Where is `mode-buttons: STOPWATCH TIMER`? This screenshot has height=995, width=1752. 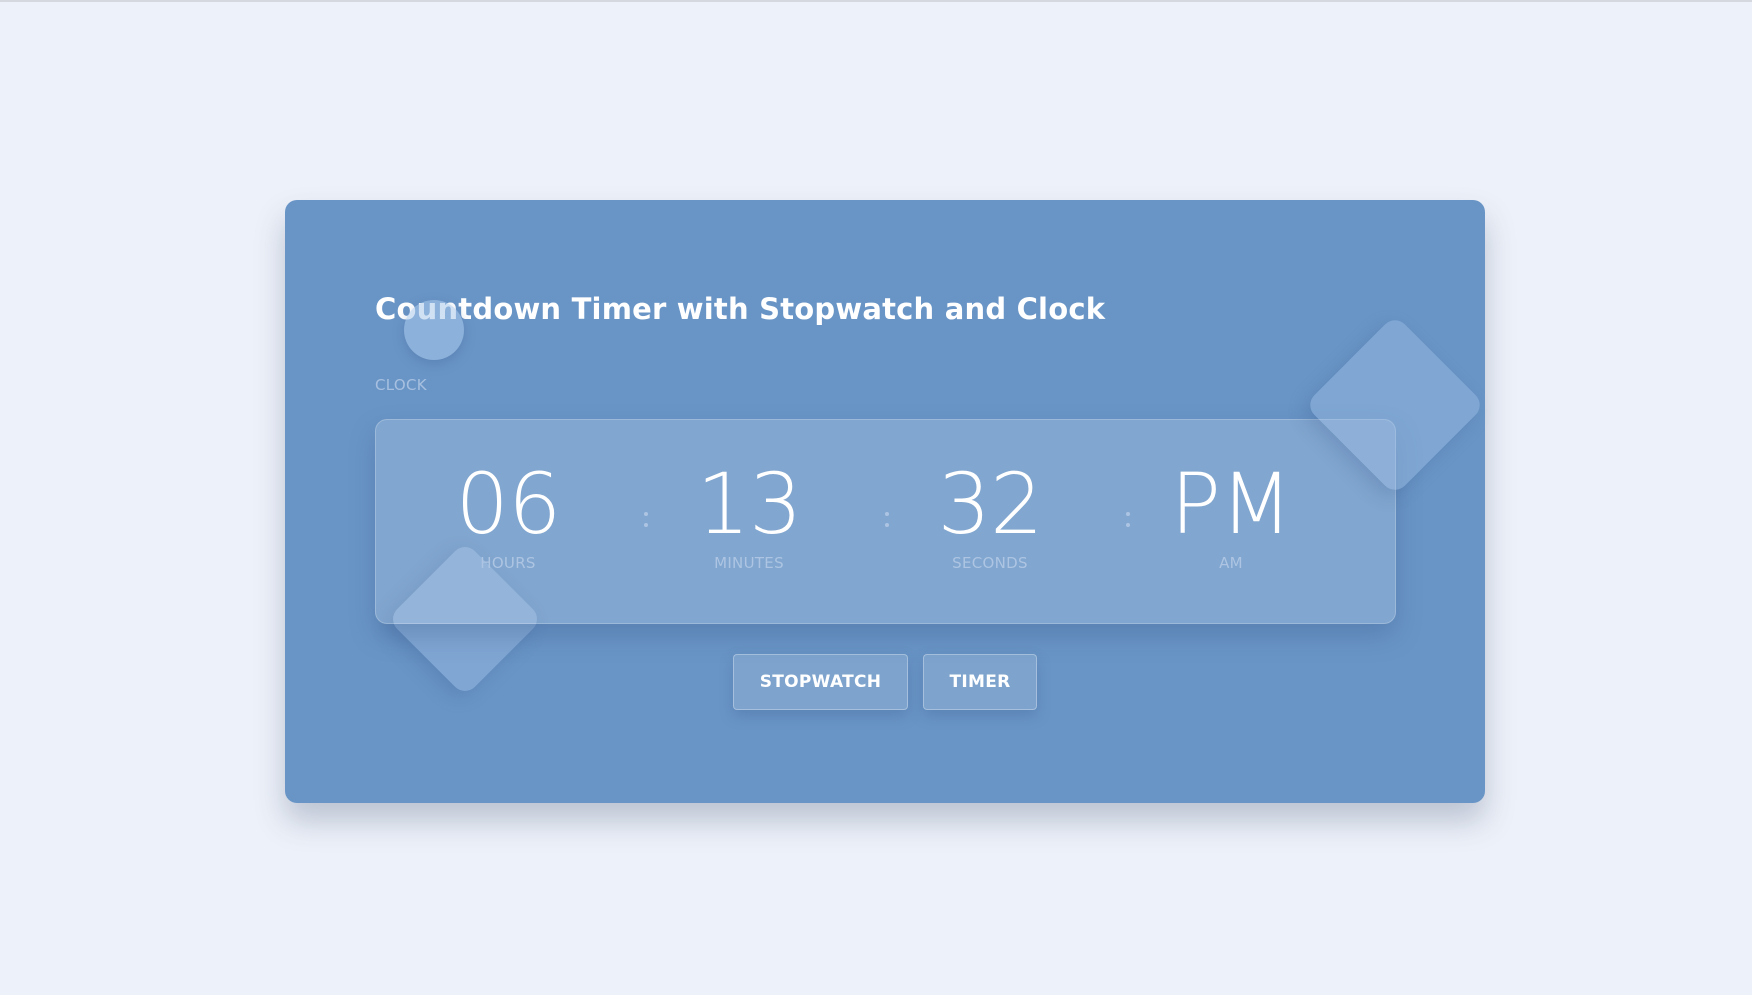 mode-buttons: STOPWATCH TIMER is located at coordinates (885, 683).